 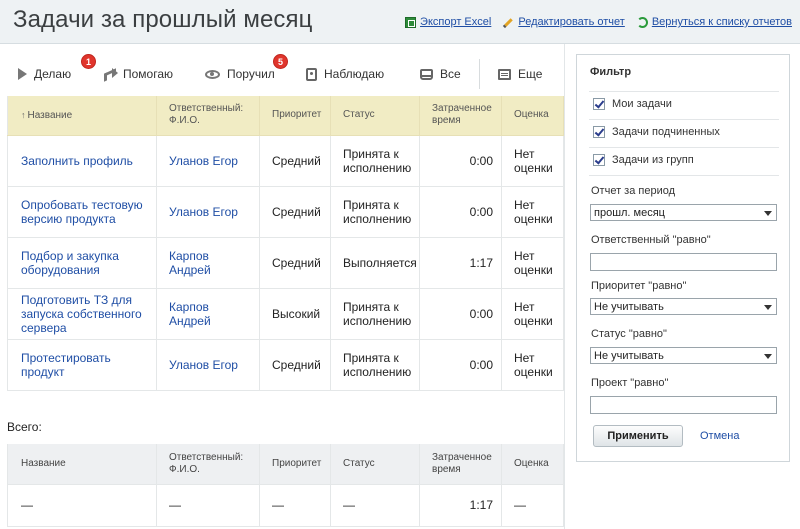 I want to click on task-name-link: Протестировать продукт, so click(x=82, y=365).